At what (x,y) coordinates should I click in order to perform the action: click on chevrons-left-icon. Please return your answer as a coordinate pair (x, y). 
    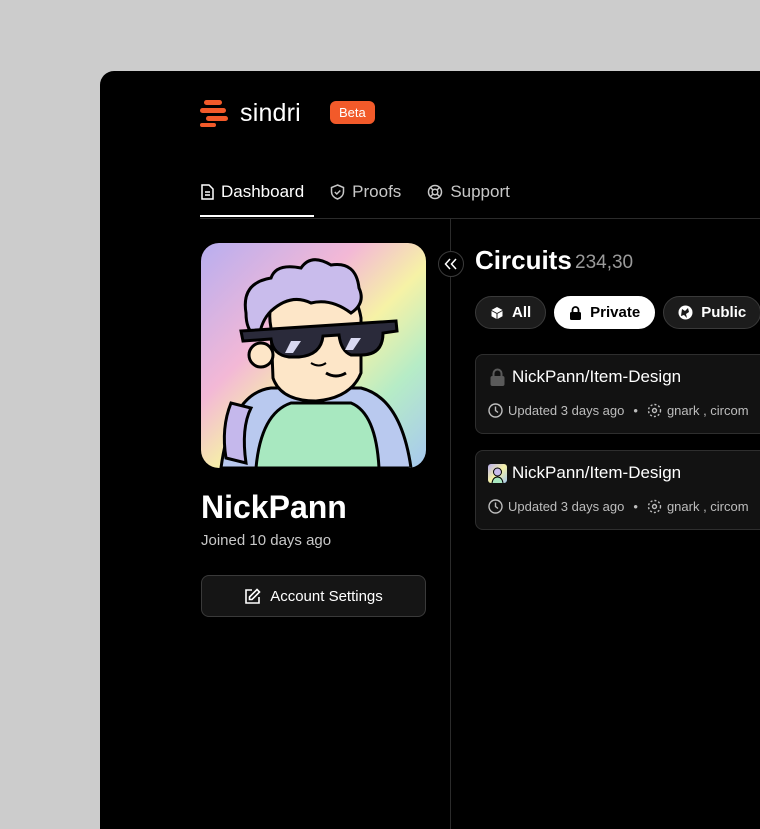
    Looking at the image, I should click on (450, 264).